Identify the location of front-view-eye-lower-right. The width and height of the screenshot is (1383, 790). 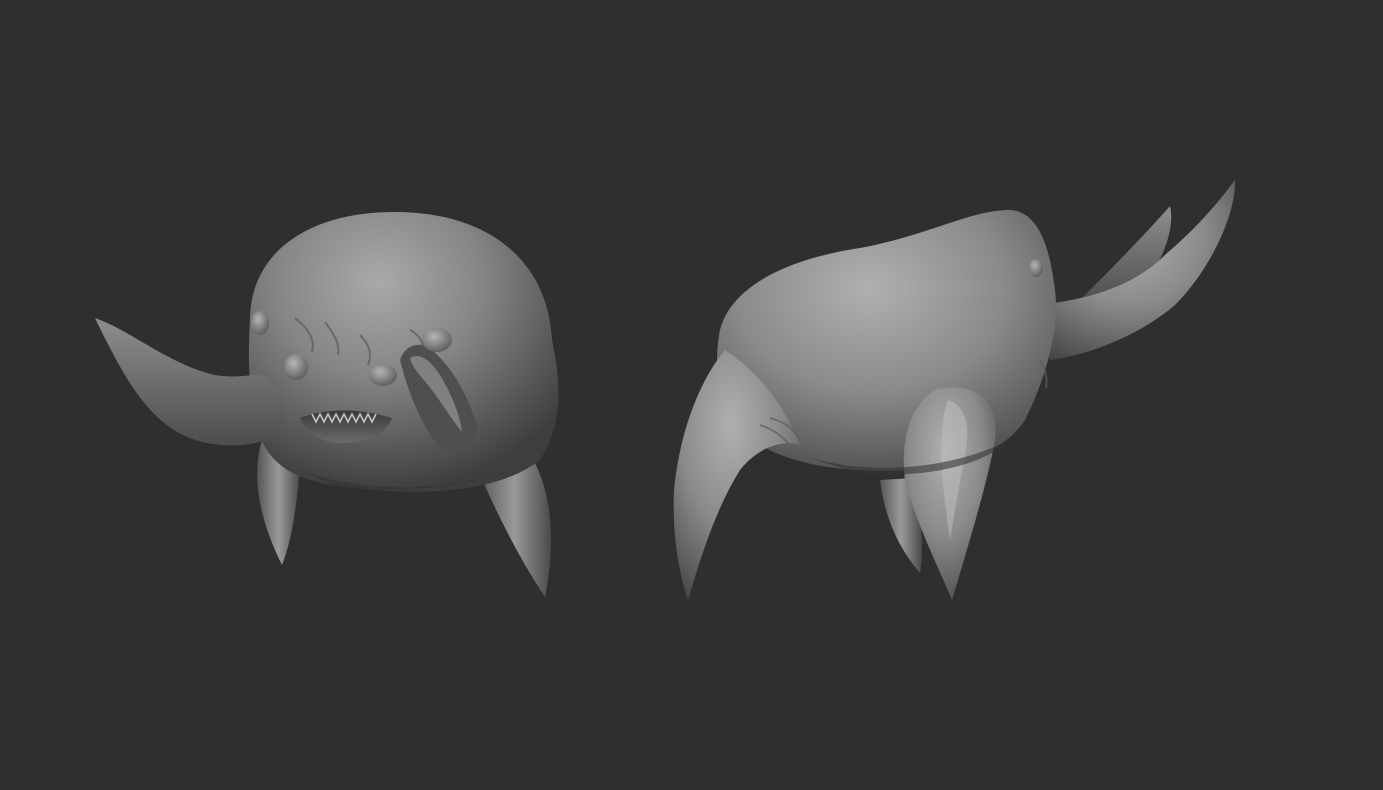
(383, 375).